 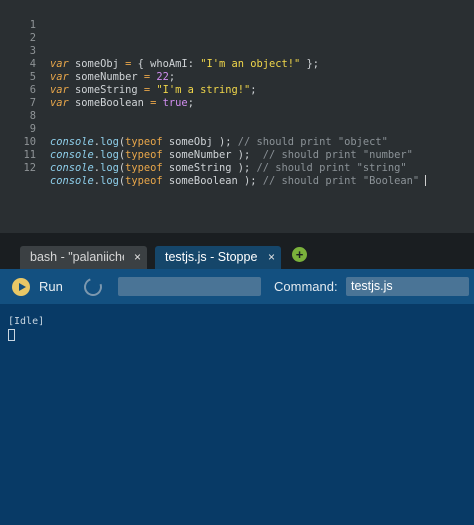 I want to click on identifier-token: someString, so click(x=200, y=168).